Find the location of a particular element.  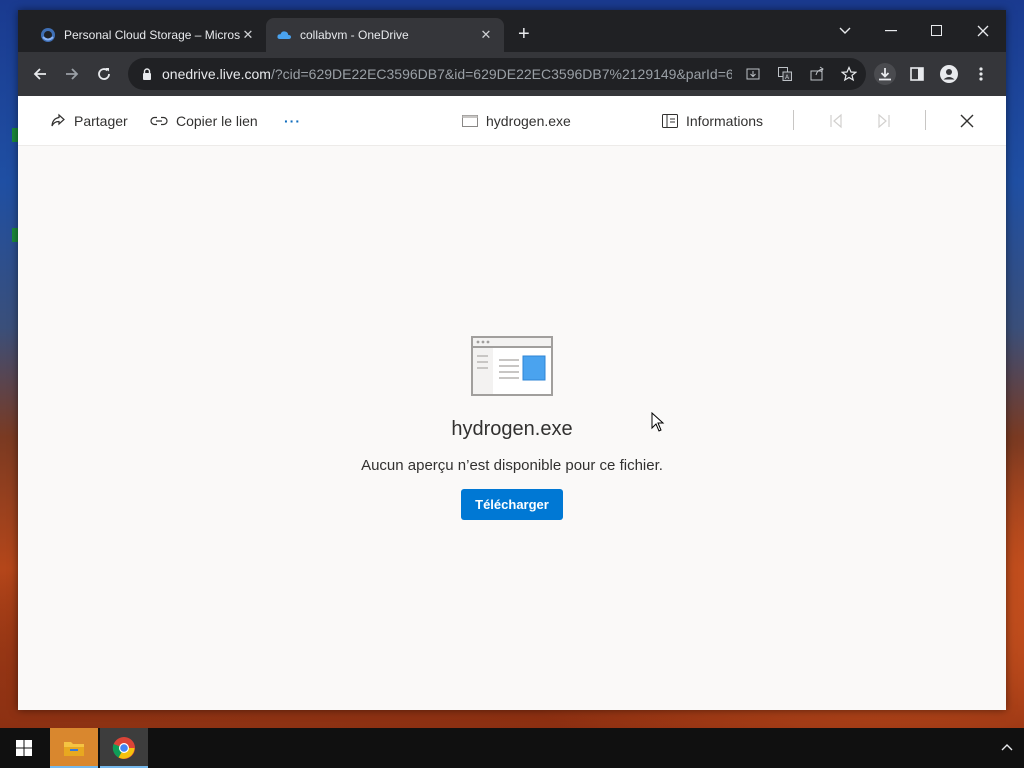

share-page-icon is located at coordinates (817, 74).